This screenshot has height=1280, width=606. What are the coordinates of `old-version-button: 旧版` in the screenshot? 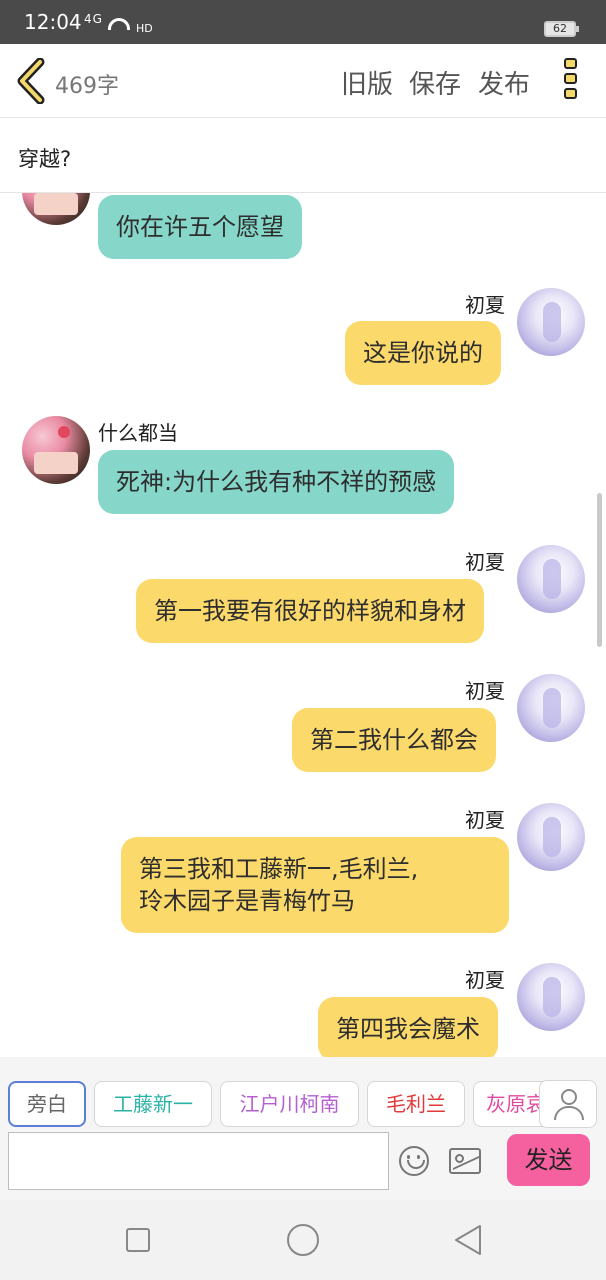 It's located at (367, 82).